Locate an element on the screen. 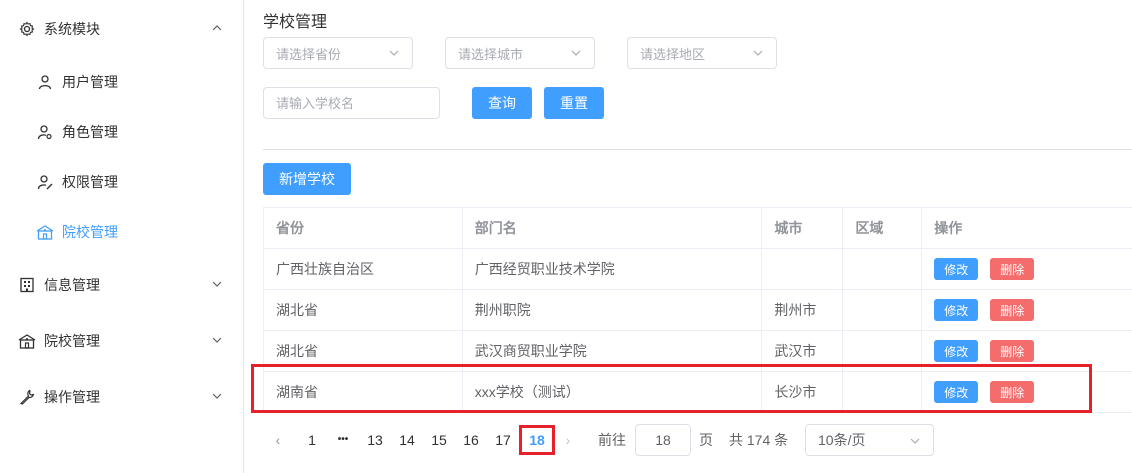 The width and height of the screenshot is (1132, 473). cell-dept: 荆州职院 is located at coordinates (613, 310).